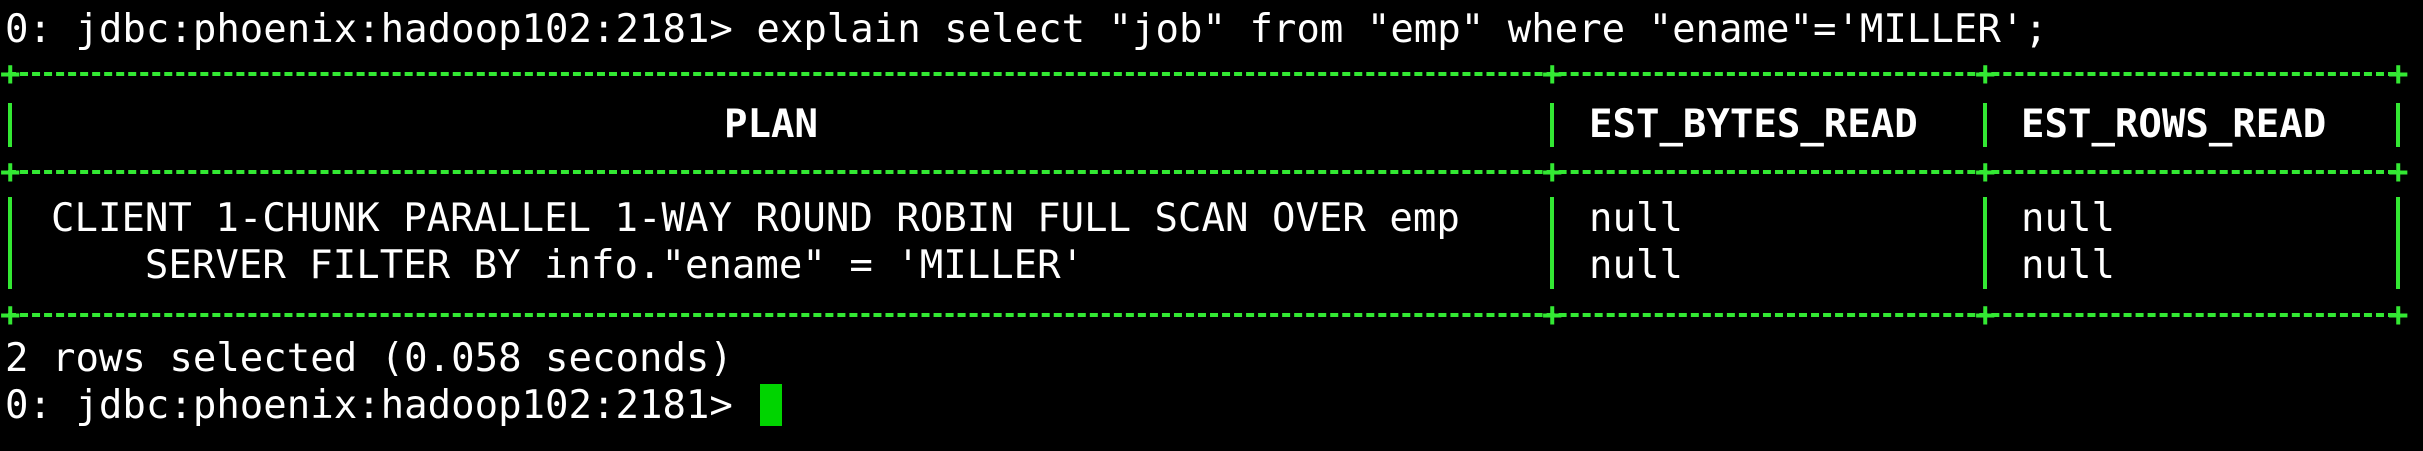 The image size is (2423, 451). What do you see at coordinates (1202, 74) in the screenshot?
I see `table-border-top` at bounding box center [1202, 74].